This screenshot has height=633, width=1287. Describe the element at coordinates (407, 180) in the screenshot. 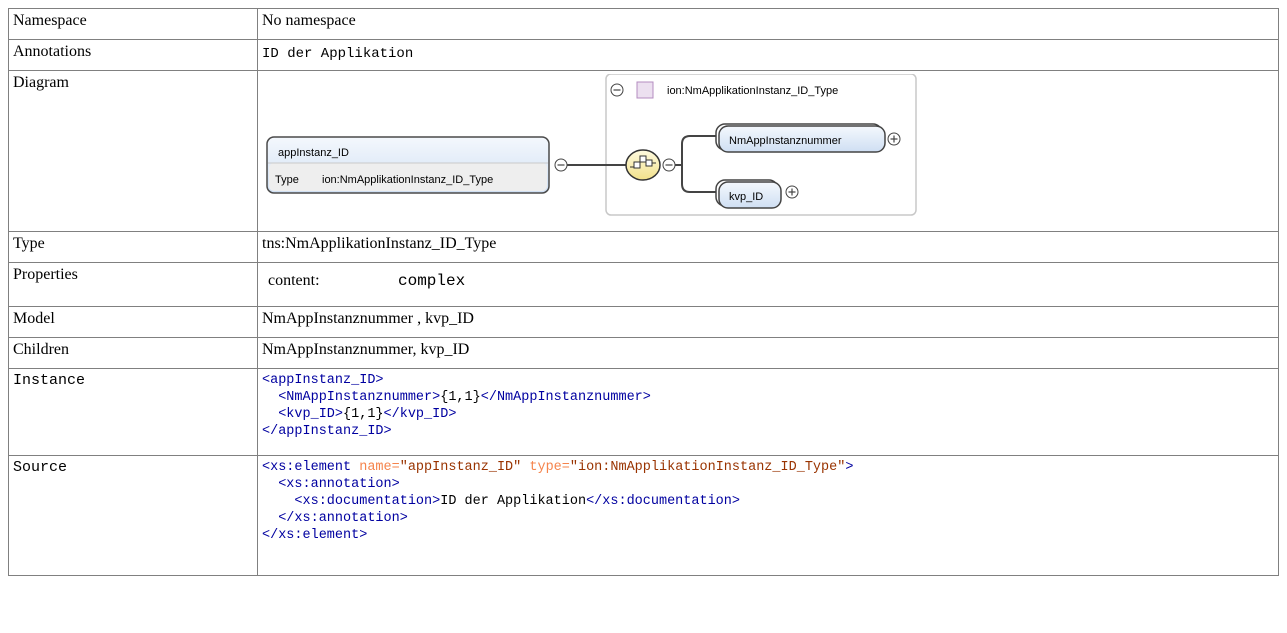

I see `element-type-value: ion:NmApplikationInstanz_ID_Type` at that location.